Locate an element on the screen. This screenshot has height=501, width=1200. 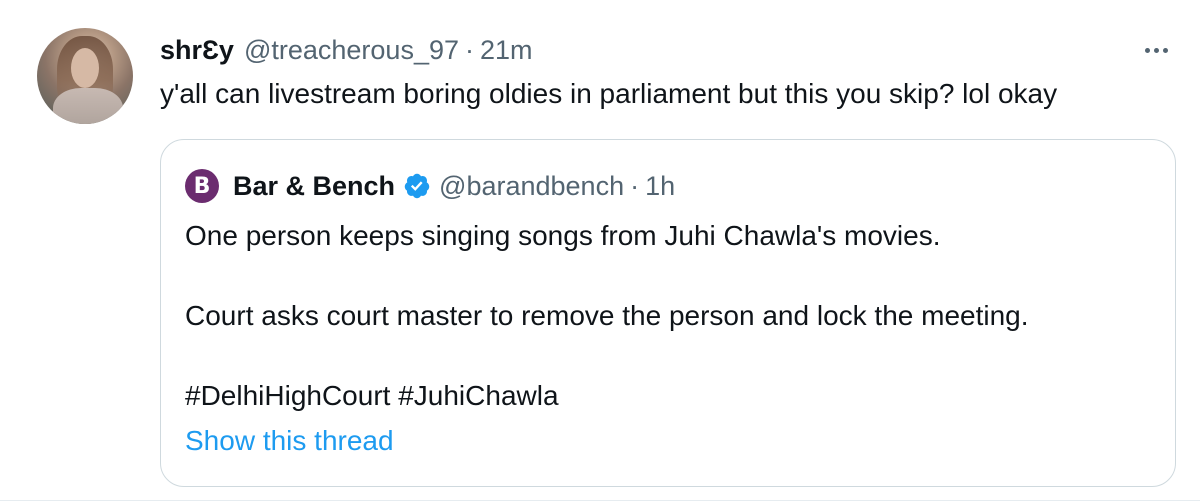
quoted-user-handle: @barandbench is located at coordinates (531, 186).